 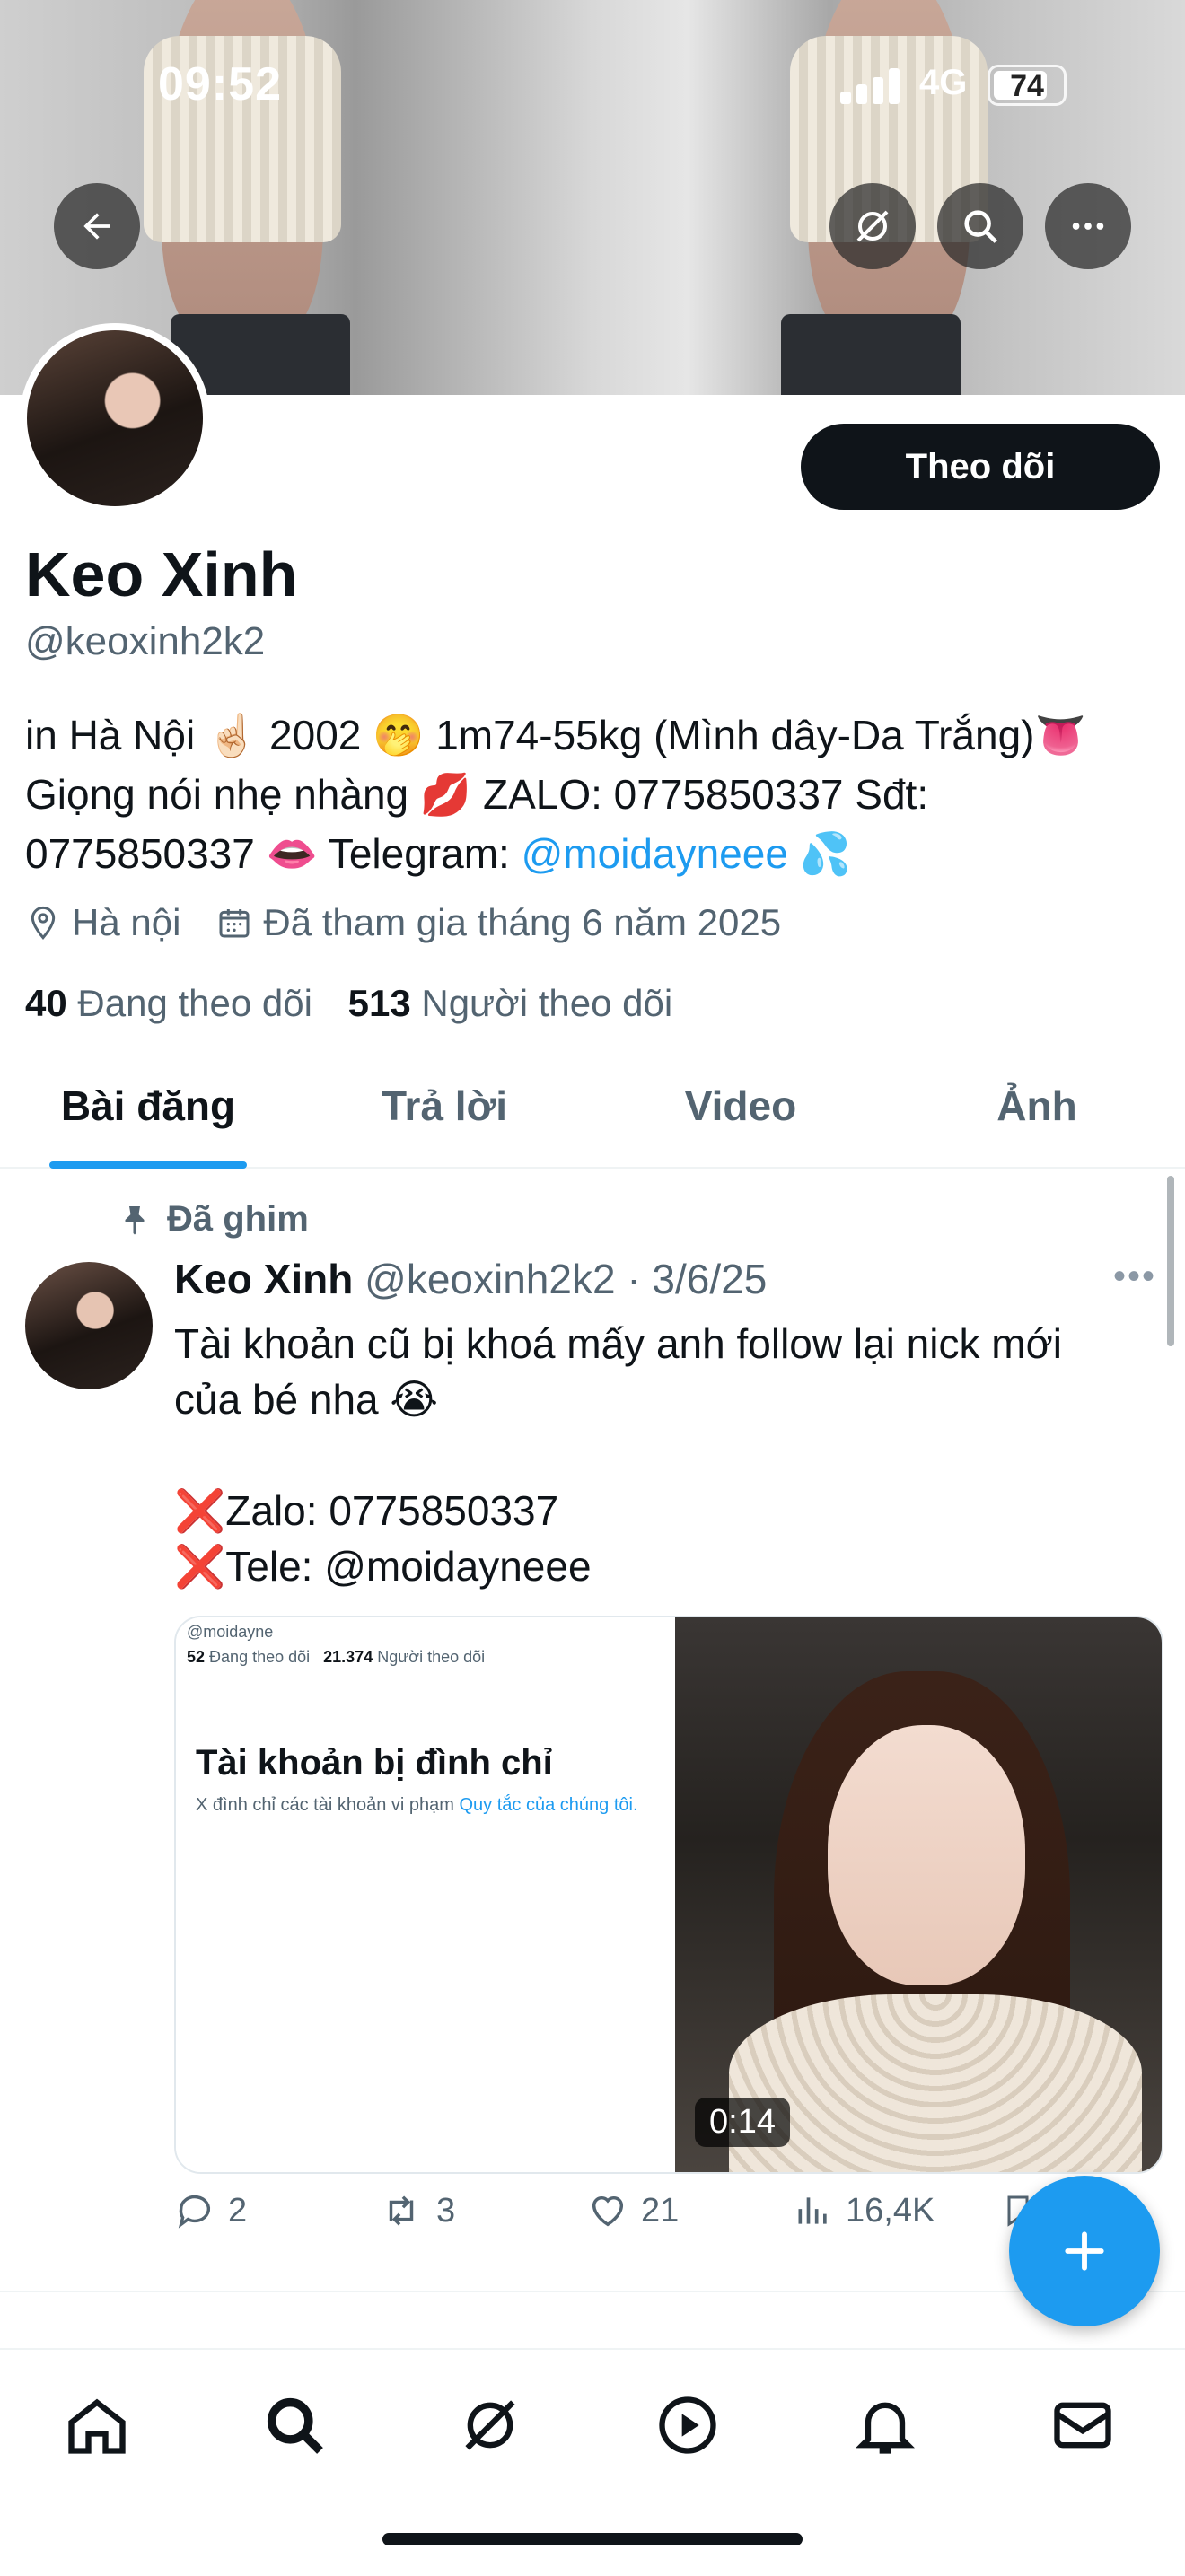 I want to click on grok-button, so click(x=873, y=226).